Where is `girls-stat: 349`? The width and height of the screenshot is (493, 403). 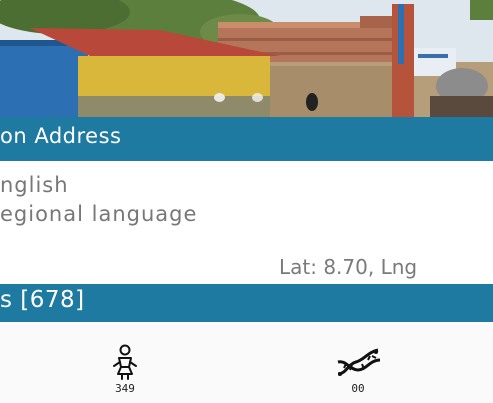 girls-stat: 349 is located at coordinates (125, 369).